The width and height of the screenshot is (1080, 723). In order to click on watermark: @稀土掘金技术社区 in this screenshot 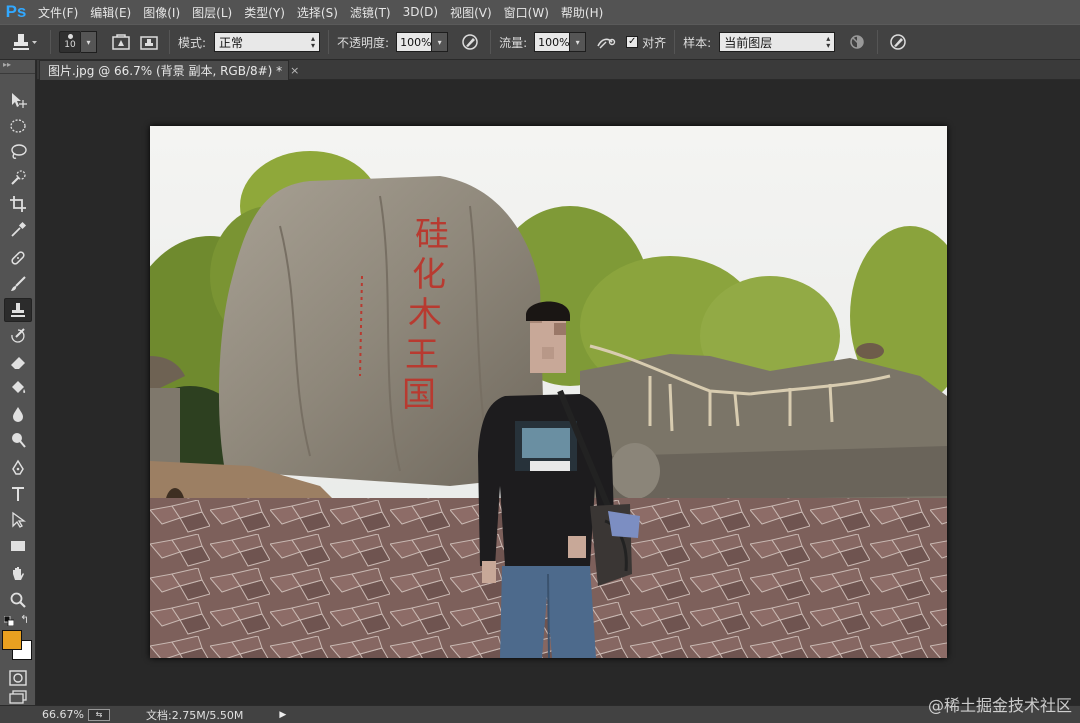, I will do `click(999, 705)`.